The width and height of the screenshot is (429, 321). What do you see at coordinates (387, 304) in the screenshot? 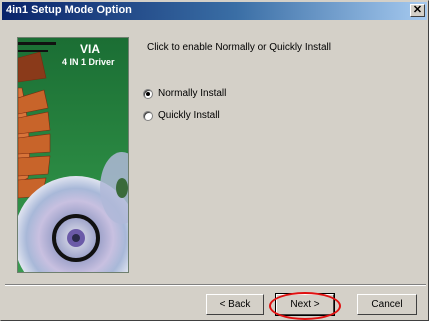
I see `cancel-button: Cancel` at bounding box center [387, 304].